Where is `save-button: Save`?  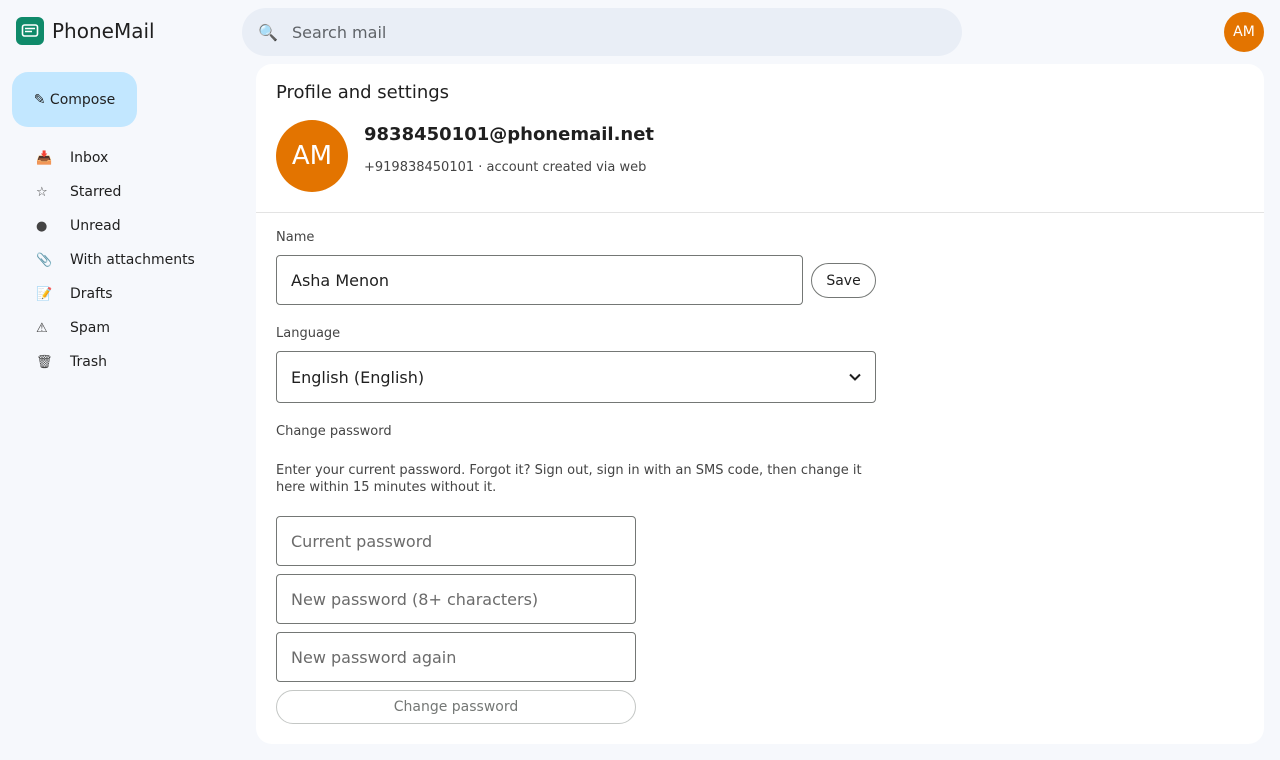
save-button: Save is located at coordinates (843, 280).